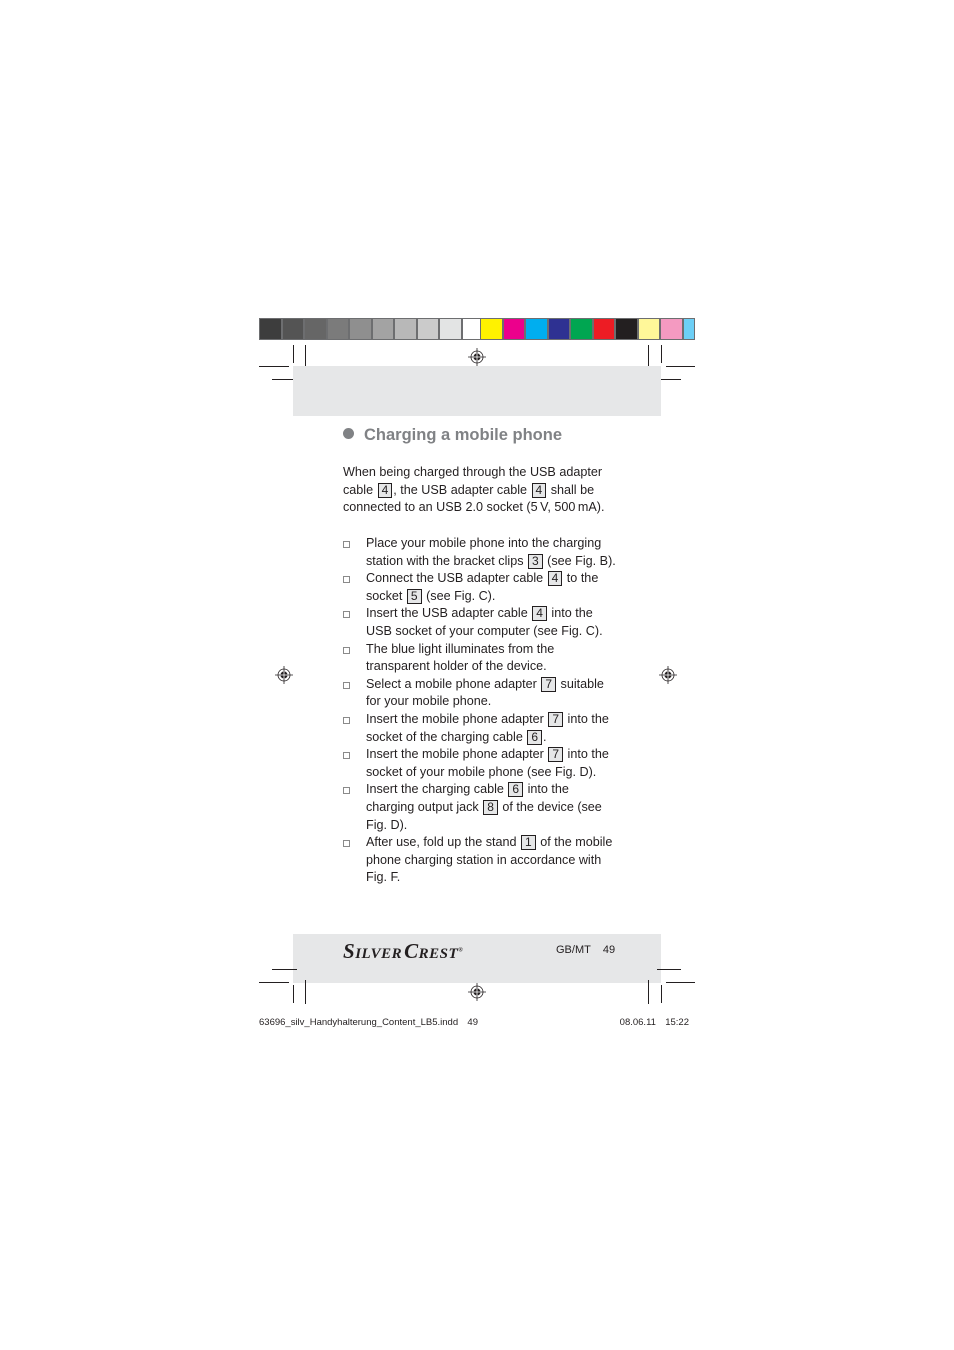 Image resolution: width=954 pixels, height=1350 pixels. Describe the element at coordinates (477, 958) in the screenshot. I see `footer-band: SILVERCREST® GB/MT 49` at that location.